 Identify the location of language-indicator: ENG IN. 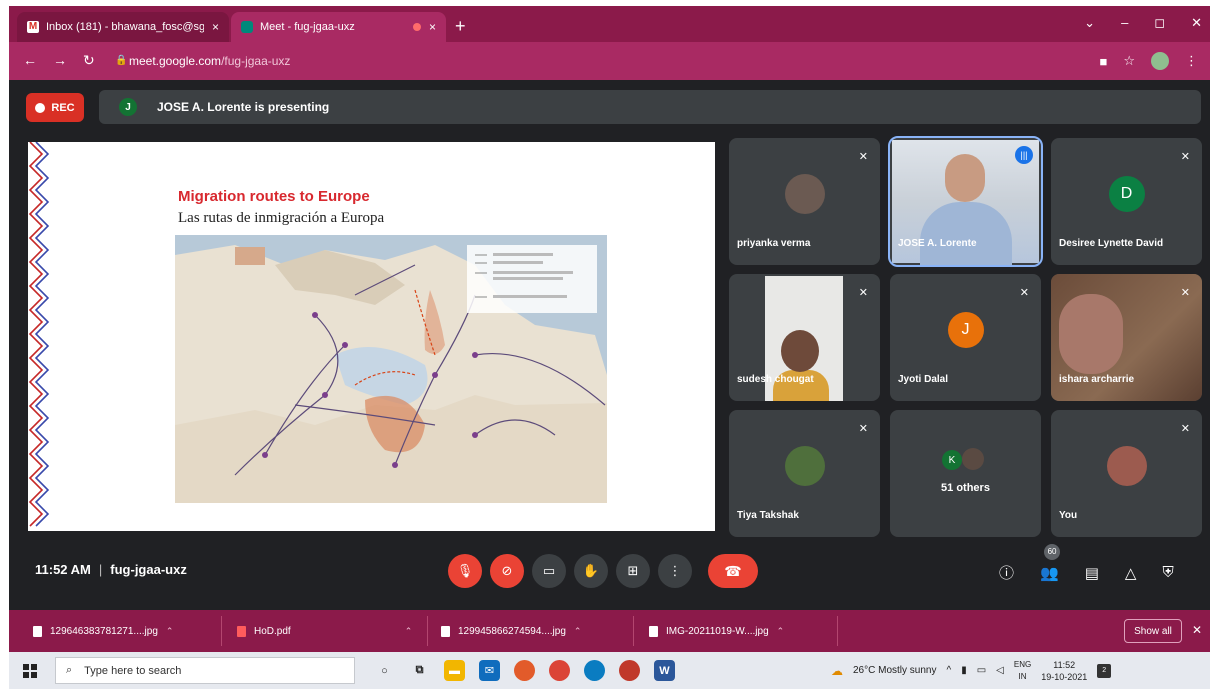
(1022, 671).